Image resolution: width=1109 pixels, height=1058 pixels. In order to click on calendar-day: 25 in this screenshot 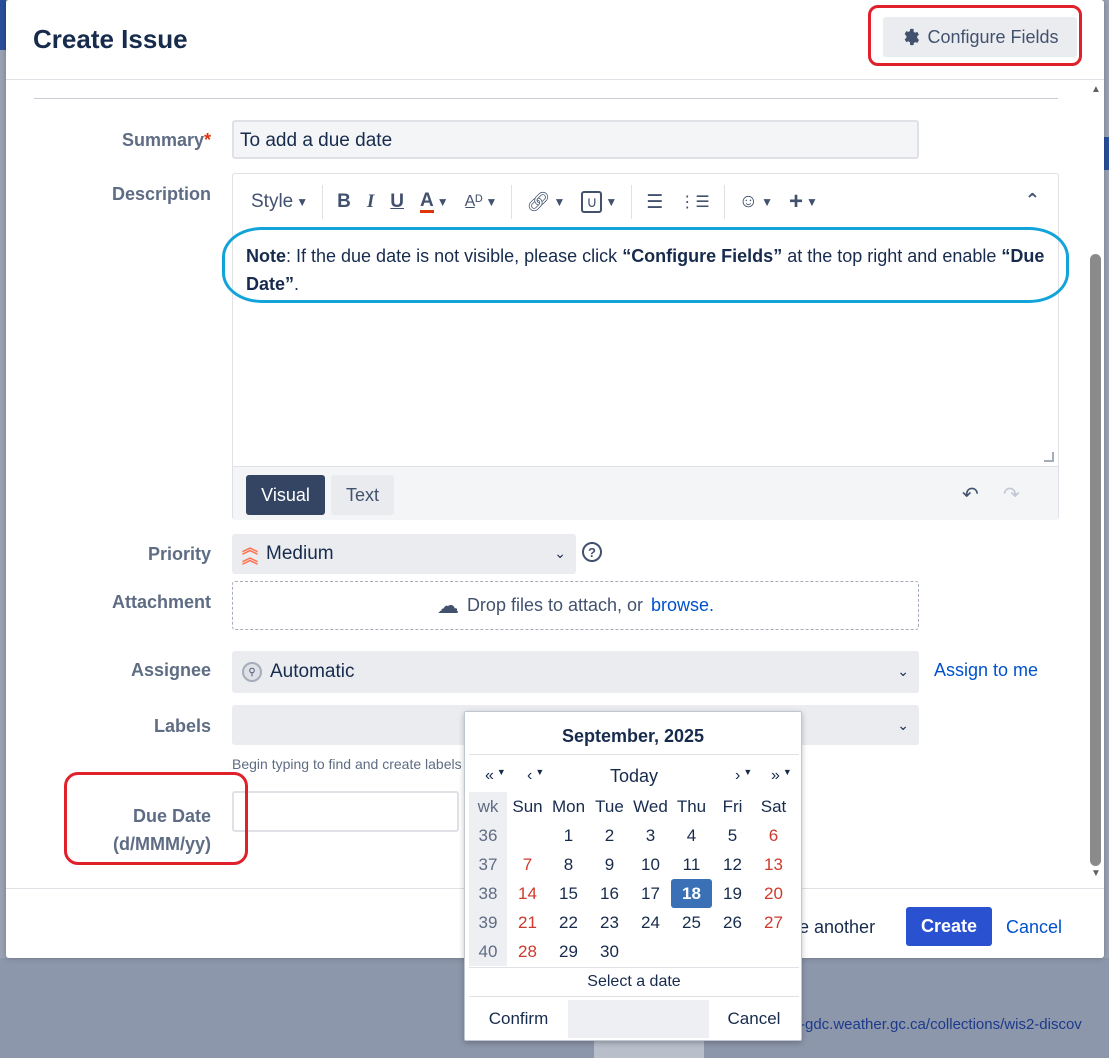, I will do `click(691, 922)`.